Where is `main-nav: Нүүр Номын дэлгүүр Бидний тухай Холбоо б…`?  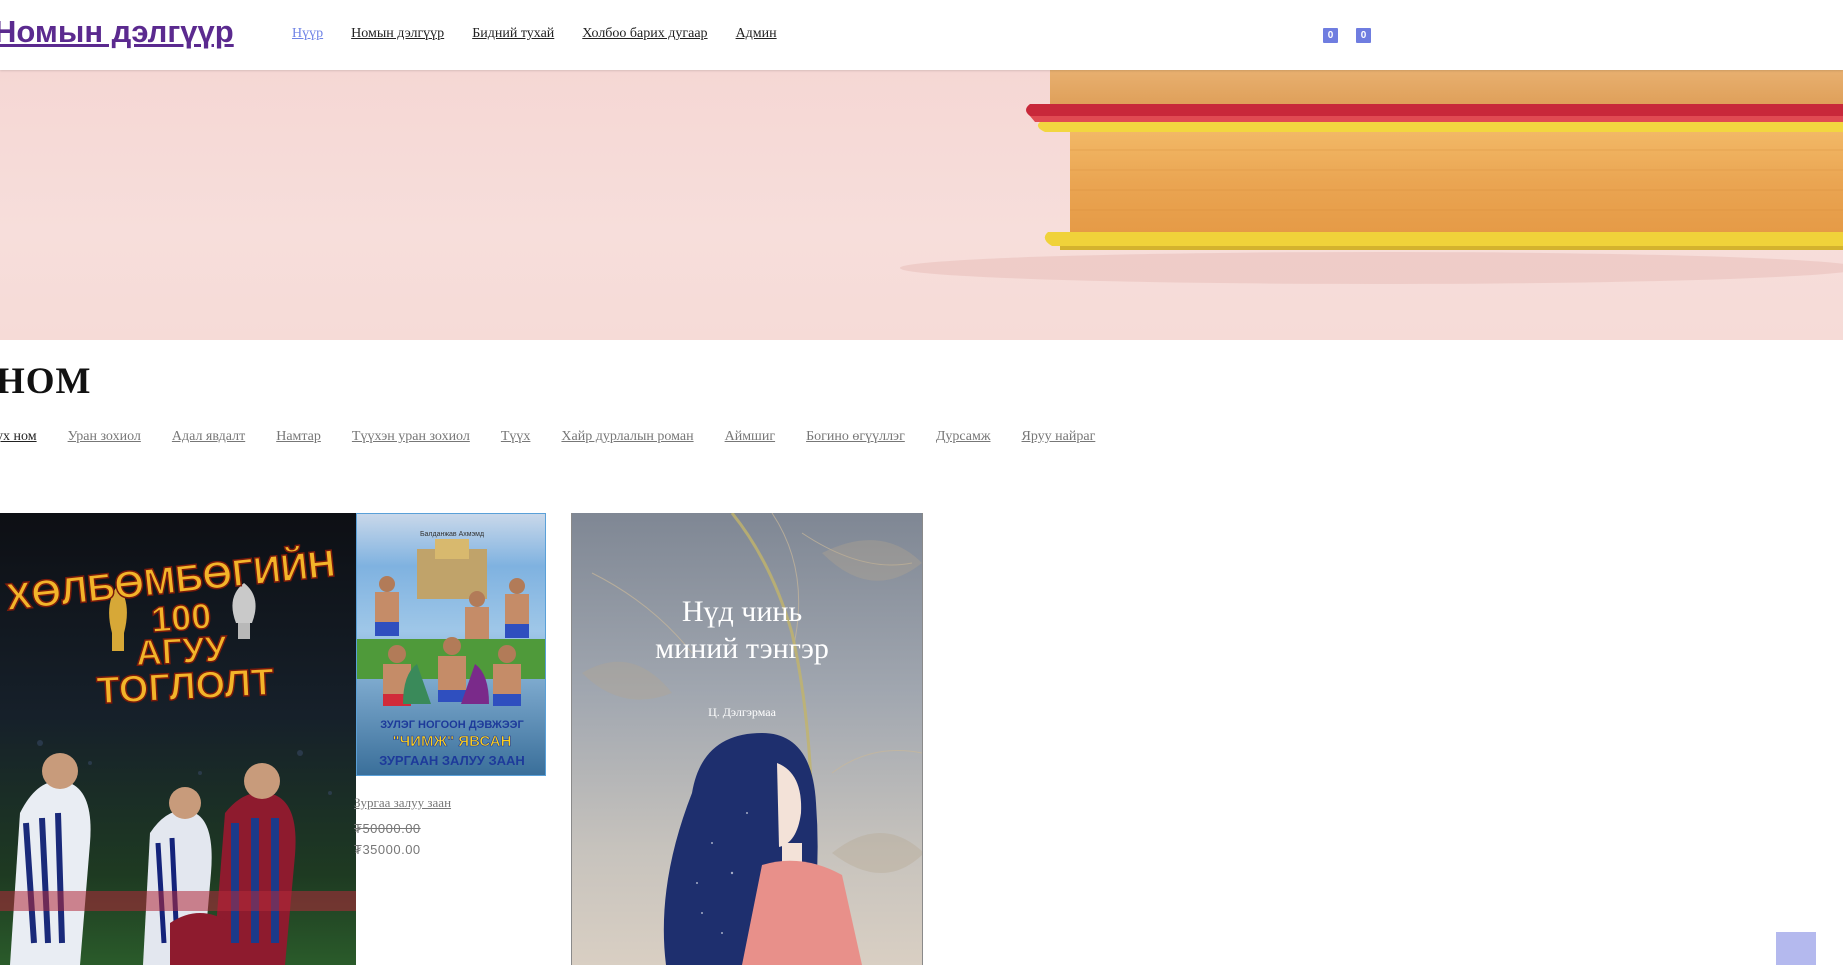 main-nav: Нүүр Номын дэлгүүр Бидний тухай Холбоо б… is located at coordinates (534, 34).